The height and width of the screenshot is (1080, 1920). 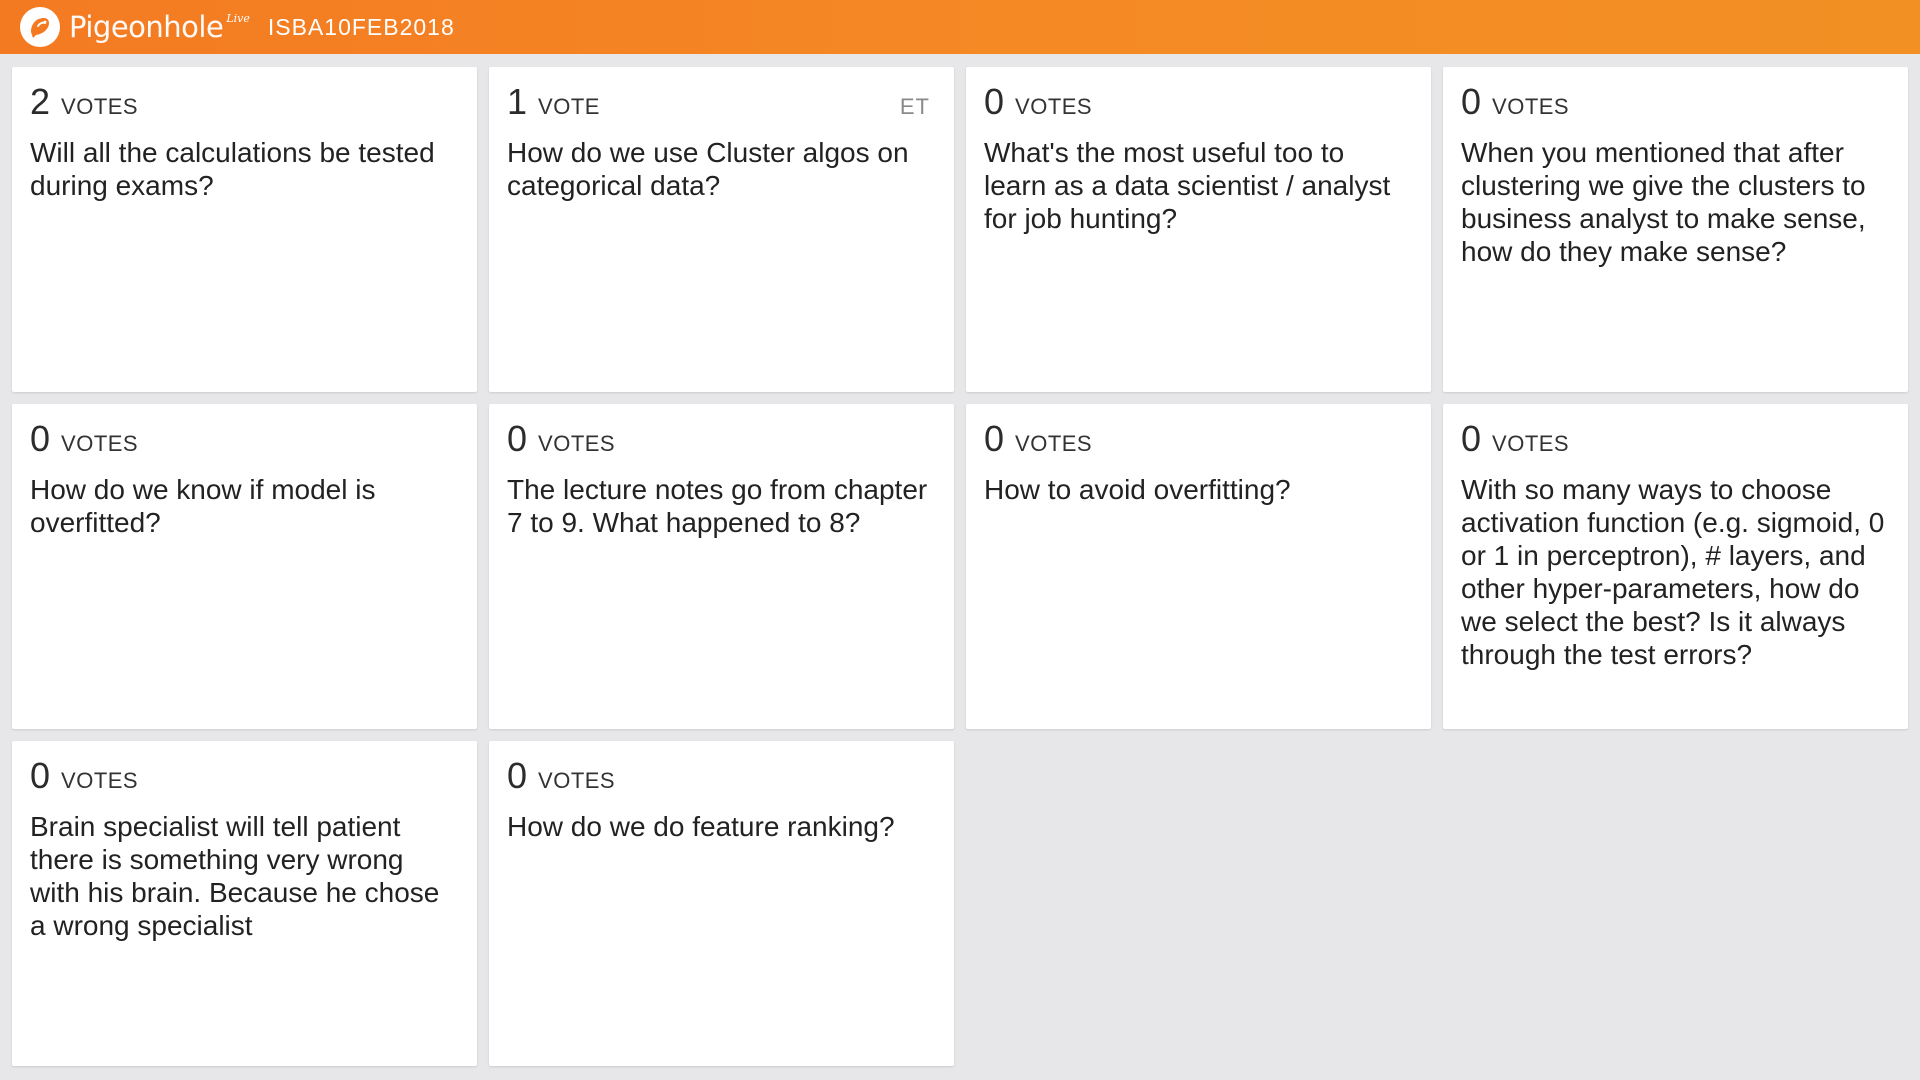 I want to click on question-card: 0 VOTES How to avoid overfitting?, so click(x=1198, y=566).